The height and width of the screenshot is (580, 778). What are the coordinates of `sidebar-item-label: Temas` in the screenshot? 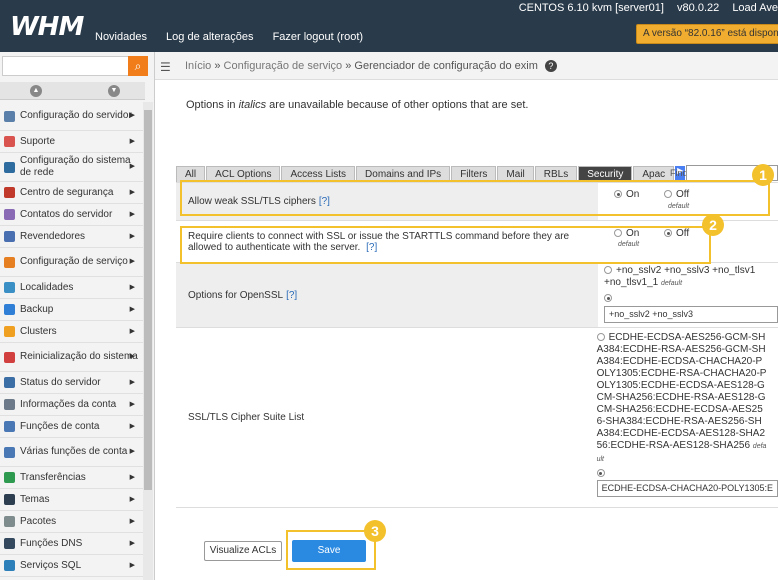 It's located at (35, 499).